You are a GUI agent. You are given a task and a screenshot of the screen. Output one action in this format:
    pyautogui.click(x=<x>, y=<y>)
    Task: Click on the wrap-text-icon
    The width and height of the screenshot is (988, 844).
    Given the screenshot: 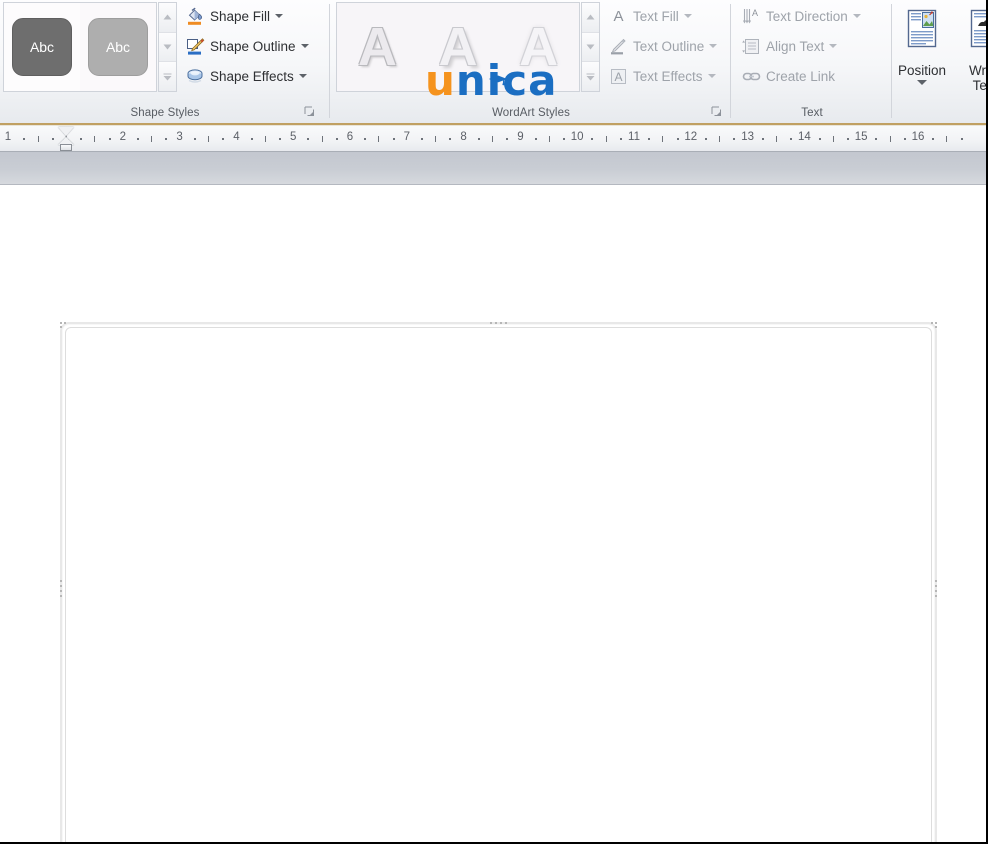 What is the action you would take?
    pyautogui.click(x=975, y=34)
    